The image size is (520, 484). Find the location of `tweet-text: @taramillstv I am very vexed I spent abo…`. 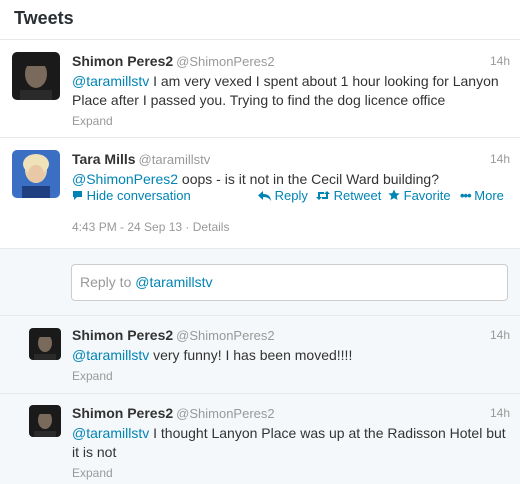

tweet-text: @taramillstv I am very vexed I spent abo… is located at coordinates (291, 91).